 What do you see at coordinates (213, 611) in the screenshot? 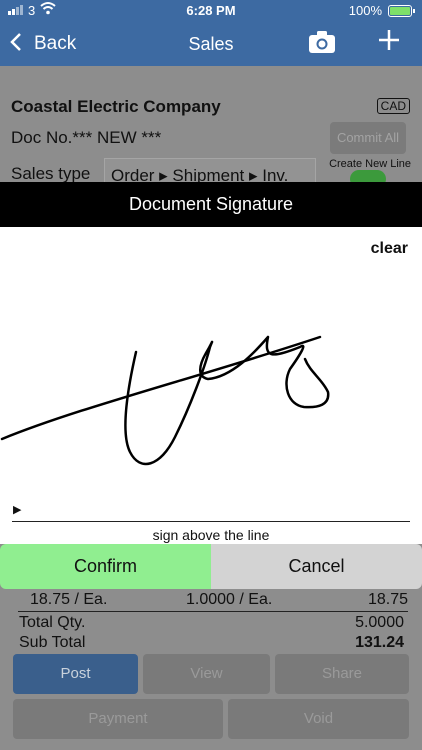
I see `divider` at bounding box center [213, 611].